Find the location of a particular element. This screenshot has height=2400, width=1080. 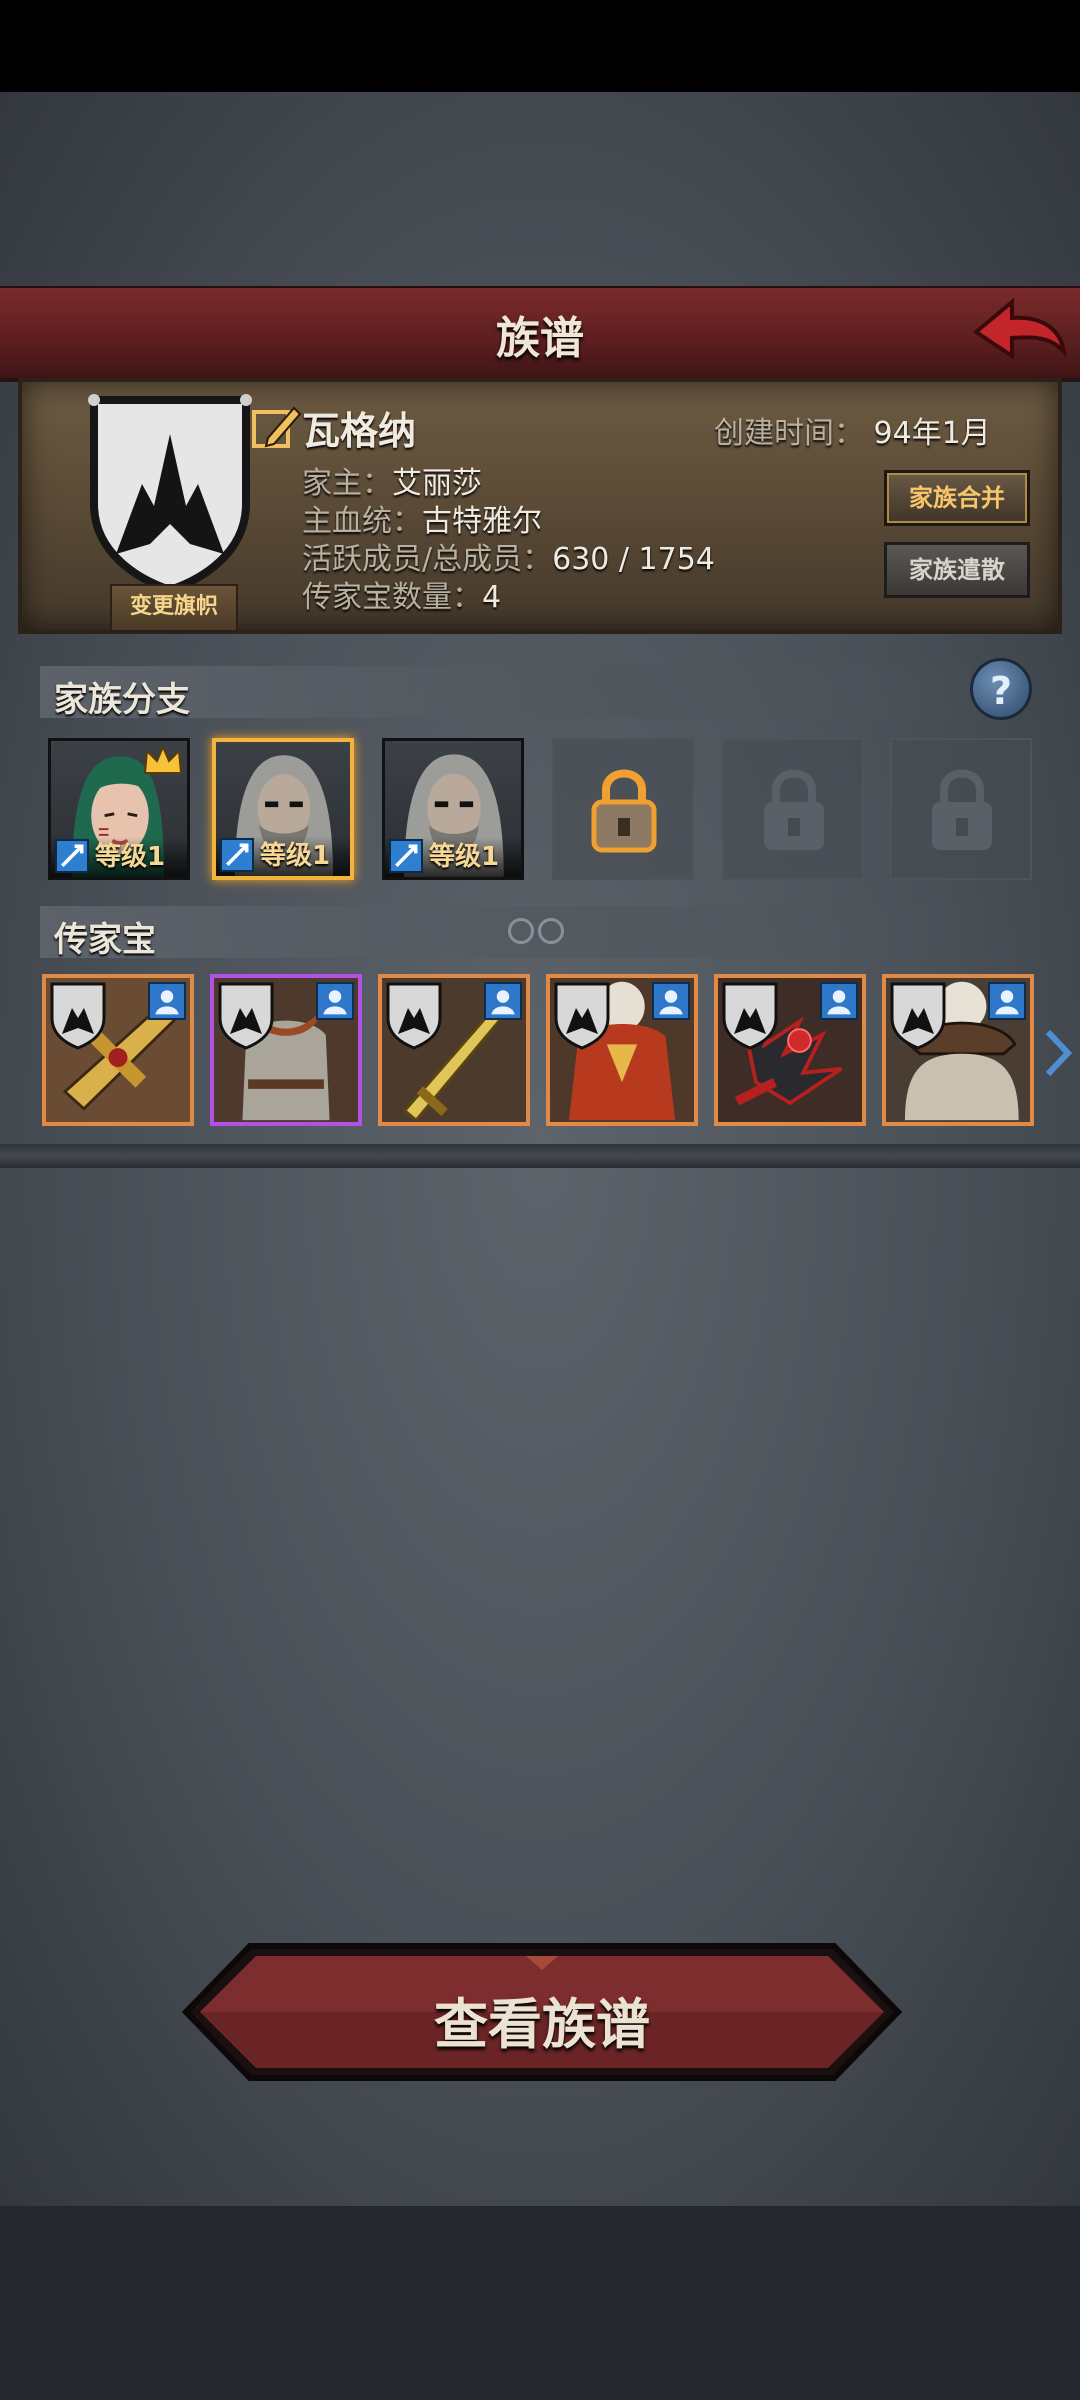

unlockable-padlock-icon is located at coordinates (624, 811).